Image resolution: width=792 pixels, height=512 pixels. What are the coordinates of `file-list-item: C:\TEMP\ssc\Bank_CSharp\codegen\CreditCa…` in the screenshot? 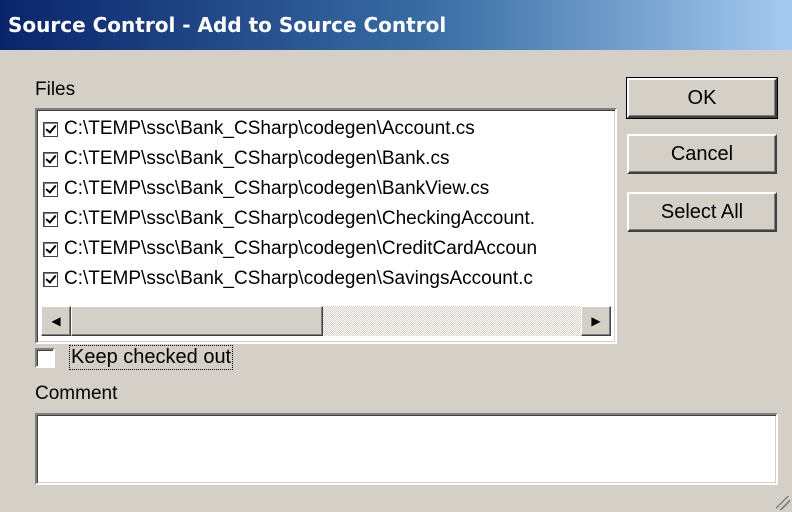 It's located at (323, 249).